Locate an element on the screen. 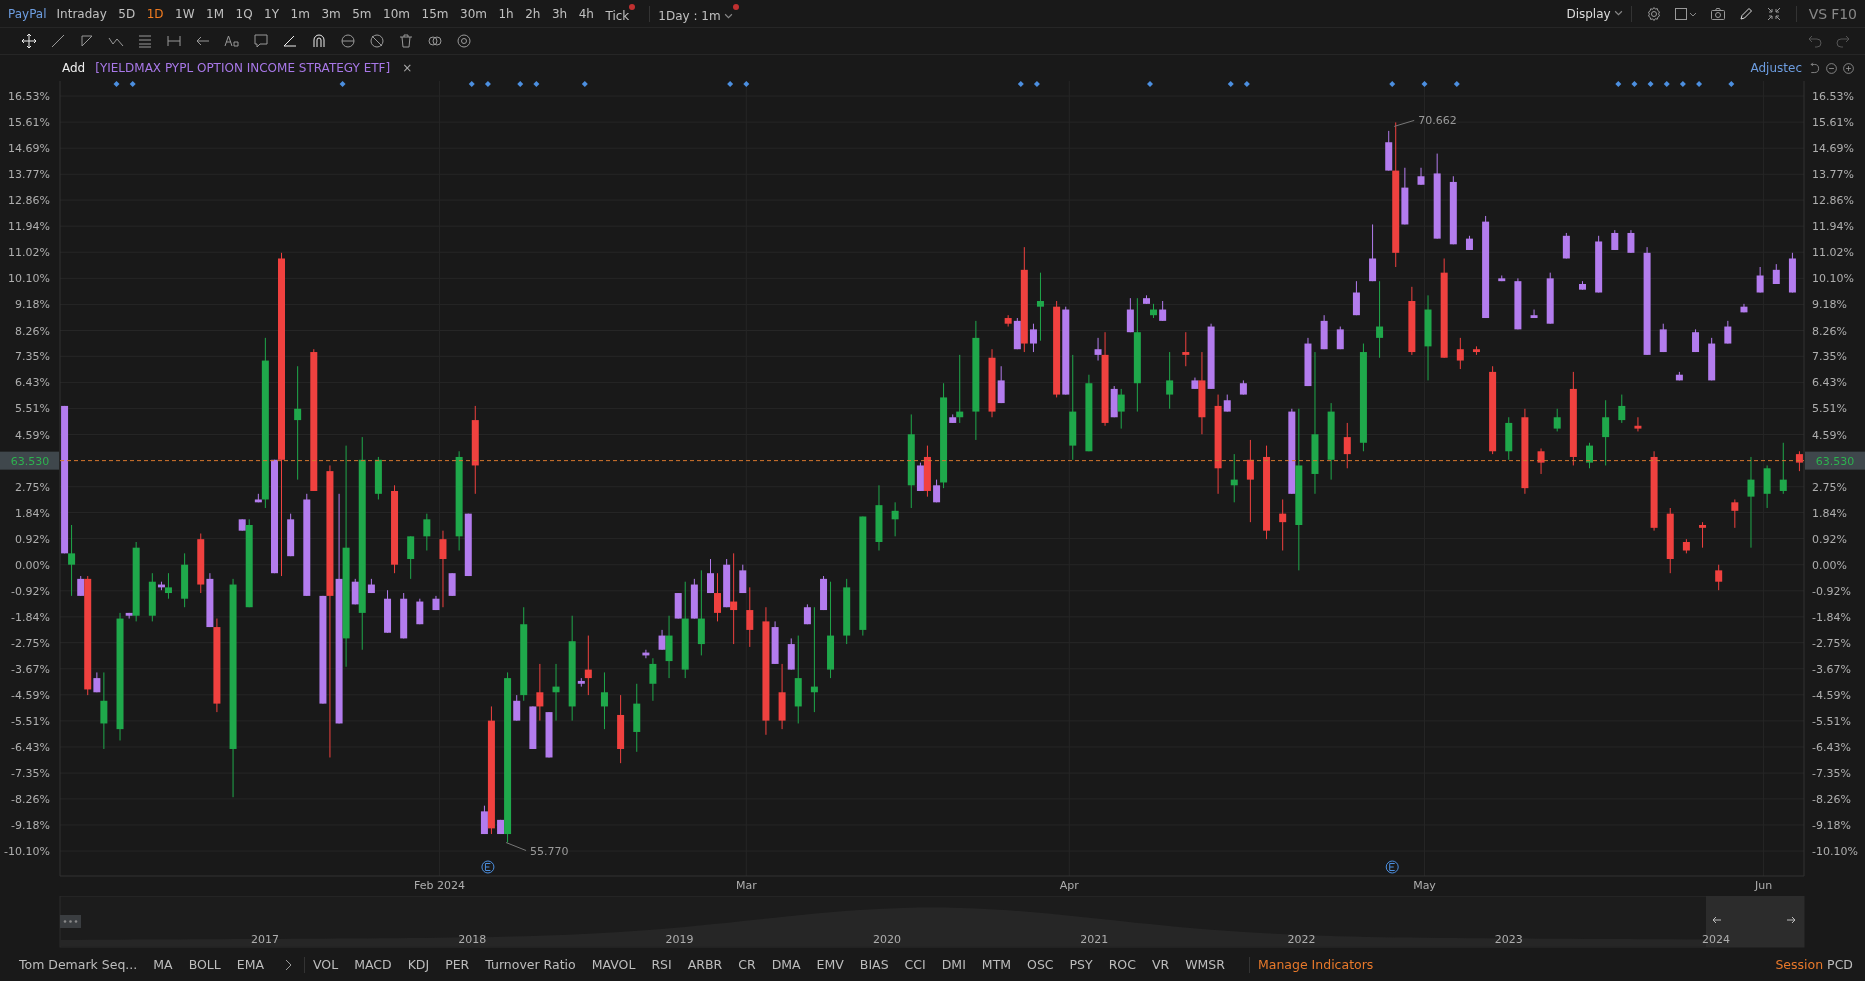 The width and height of the screenshot is (1865, 981). interval-tab: 30m is located at coordinates (473, 13).